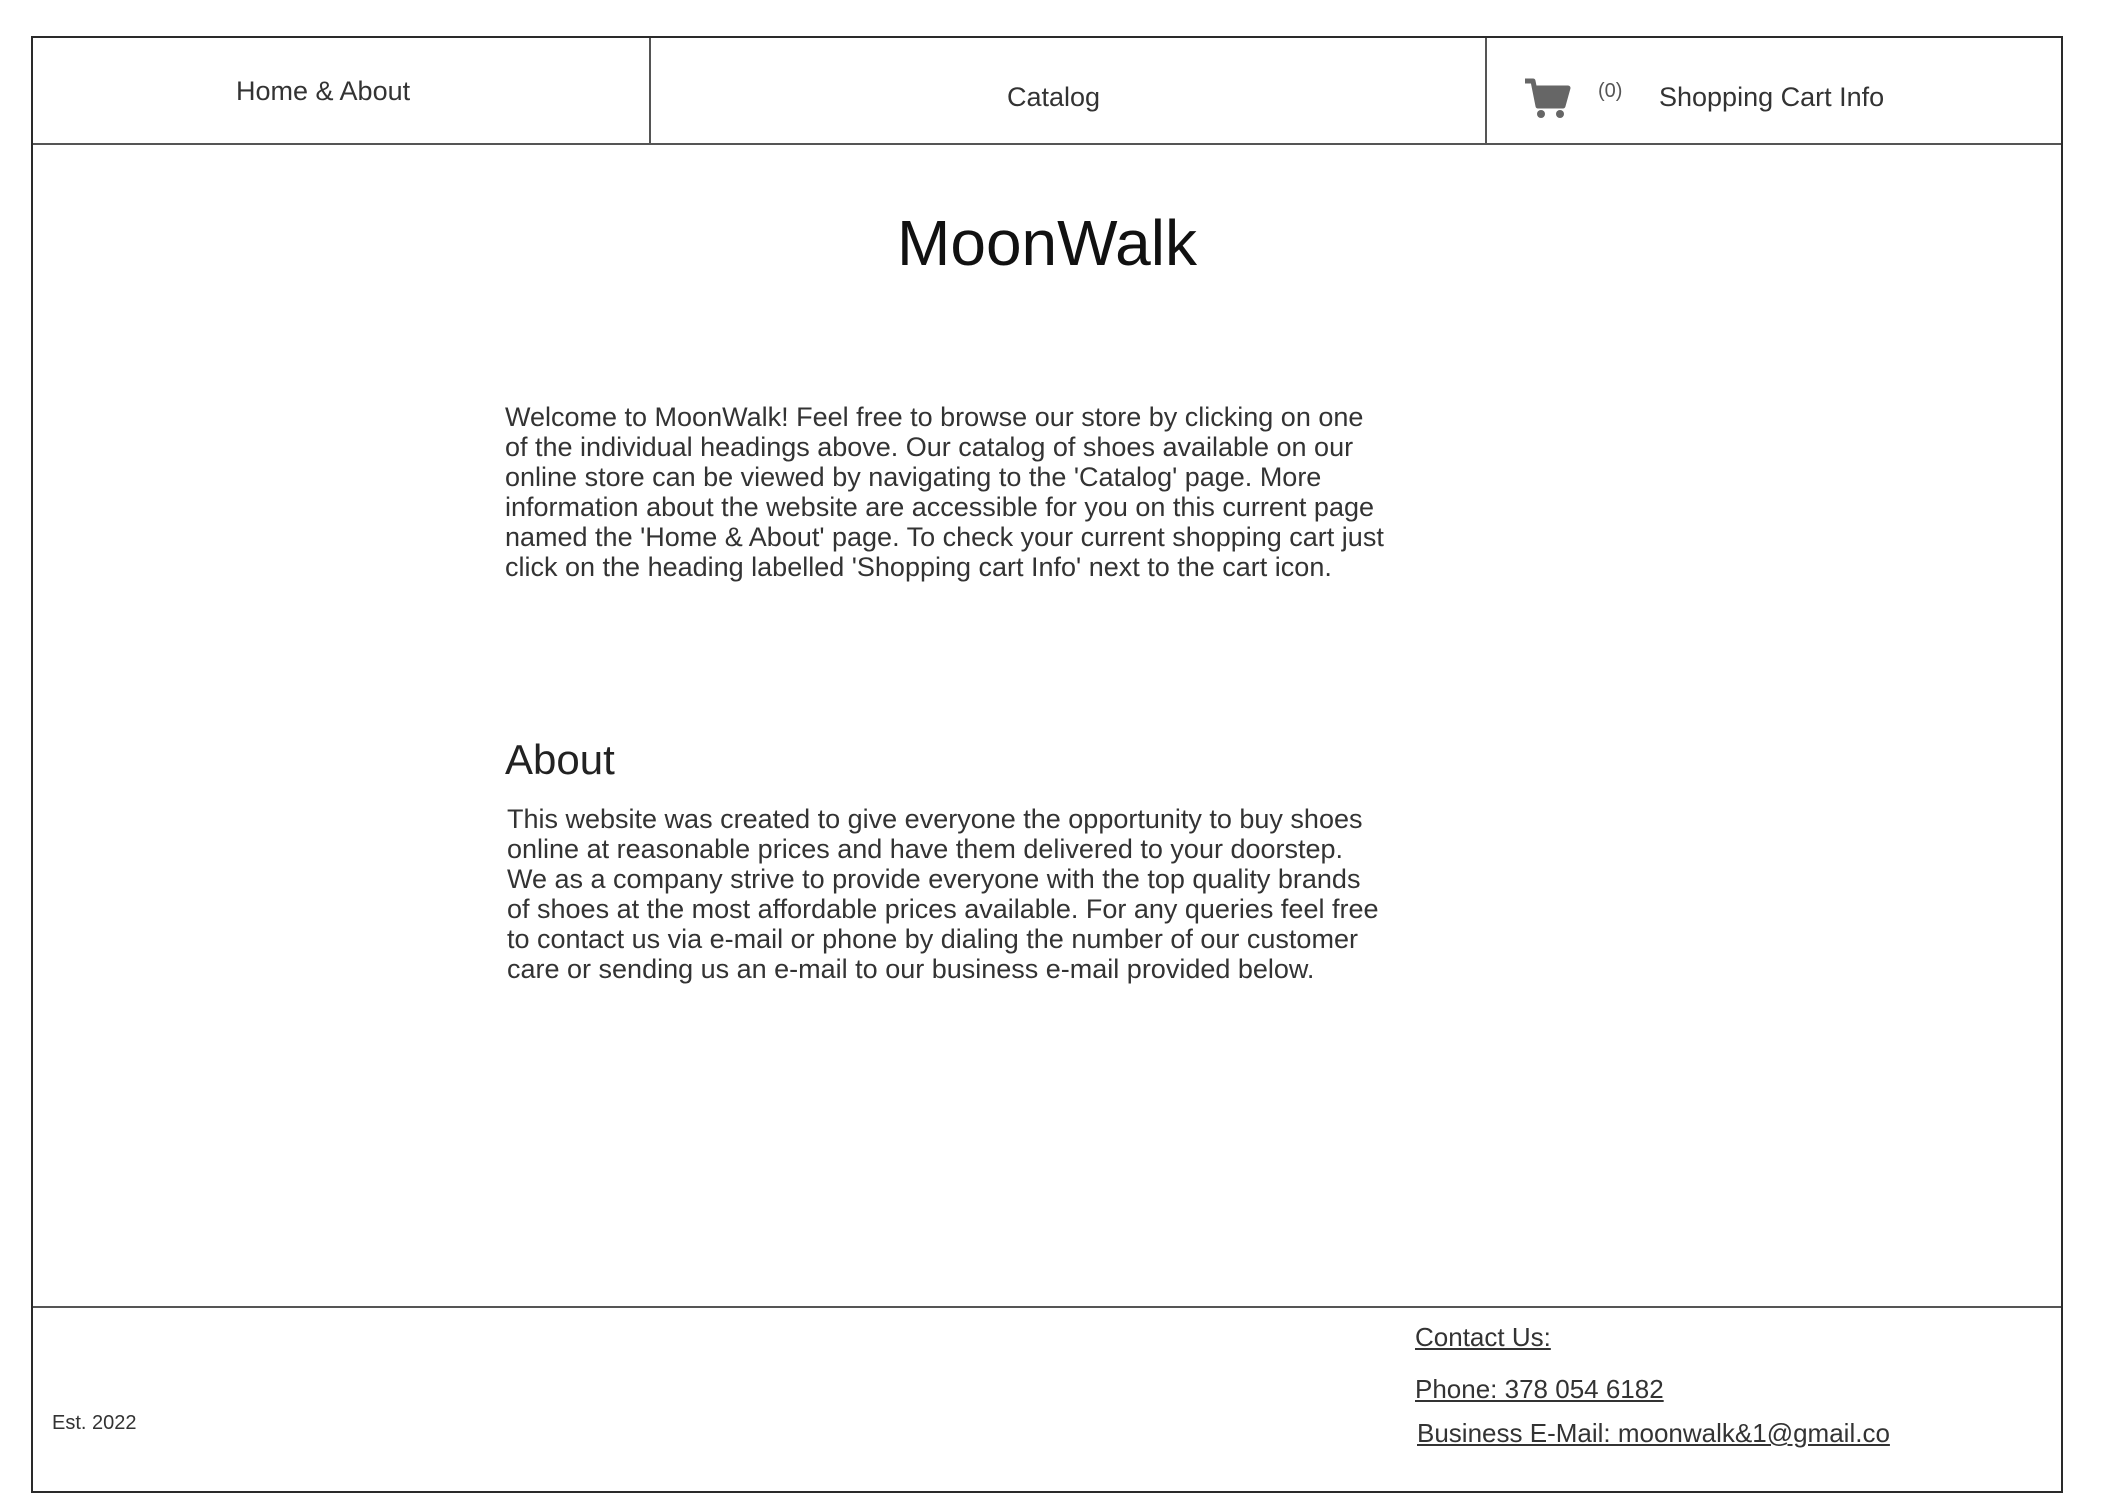 The image size is (2107, 1506). I want to click on shopping-cart-icon, so click(1547, 98).